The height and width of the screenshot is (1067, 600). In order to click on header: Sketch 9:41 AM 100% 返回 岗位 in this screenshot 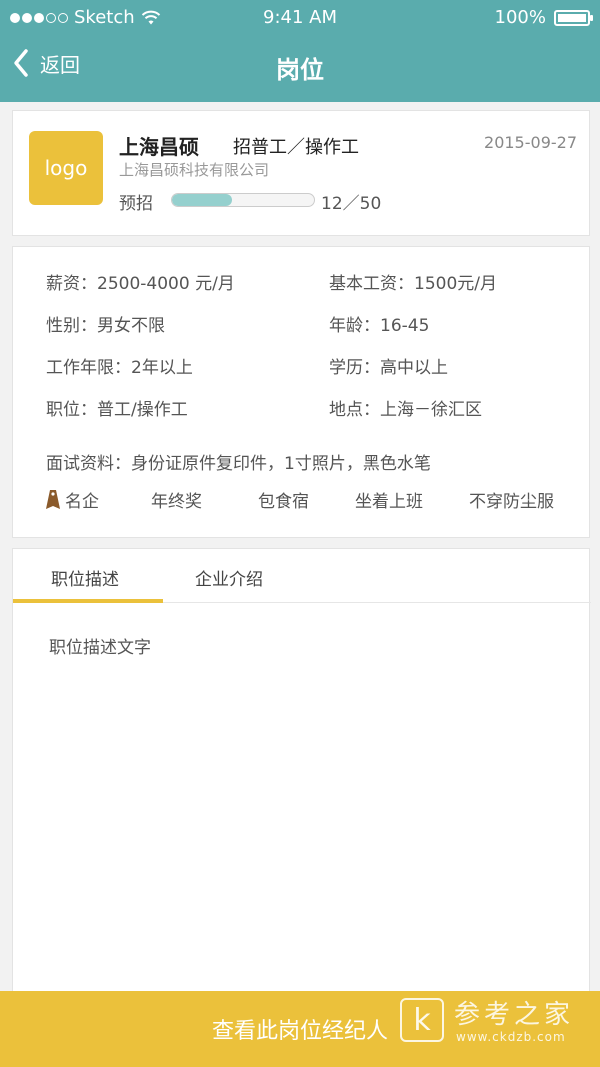, I will do `click(300, 51)`.